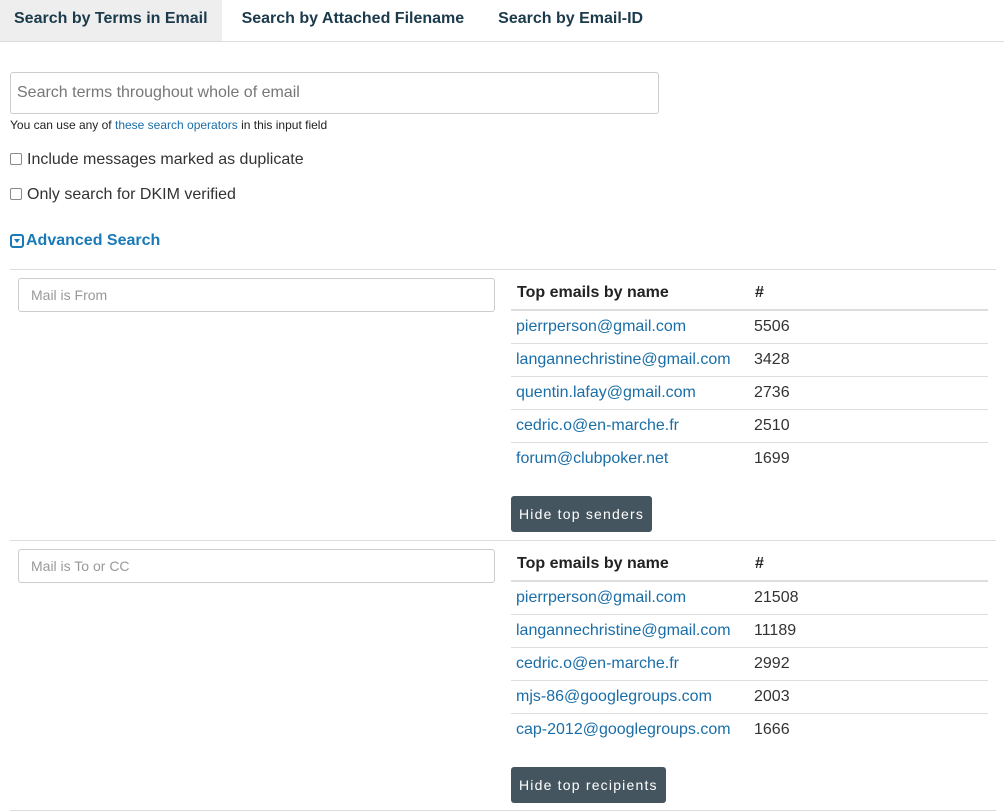 This screenshot has width=1004, height=812. Describe the element at coordinates (176, 125) in the screenshot. I see `search-operators-link: these search operators` at that location.